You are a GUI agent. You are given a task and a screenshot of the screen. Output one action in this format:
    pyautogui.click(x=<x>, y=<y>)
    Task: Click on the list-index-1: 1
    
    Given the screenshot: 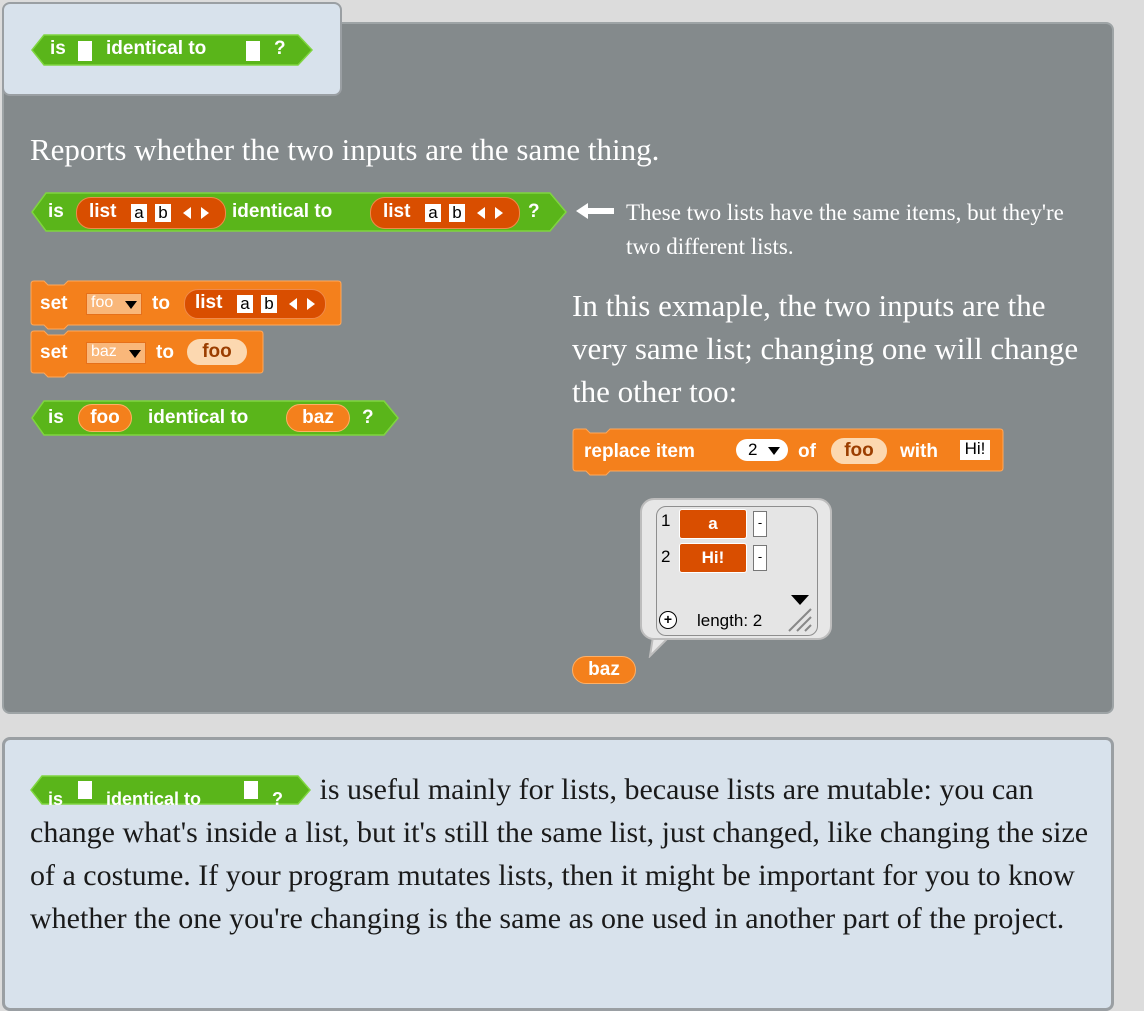 What is the action you would take?
    pyautogui.click(x=666, y=520)
    